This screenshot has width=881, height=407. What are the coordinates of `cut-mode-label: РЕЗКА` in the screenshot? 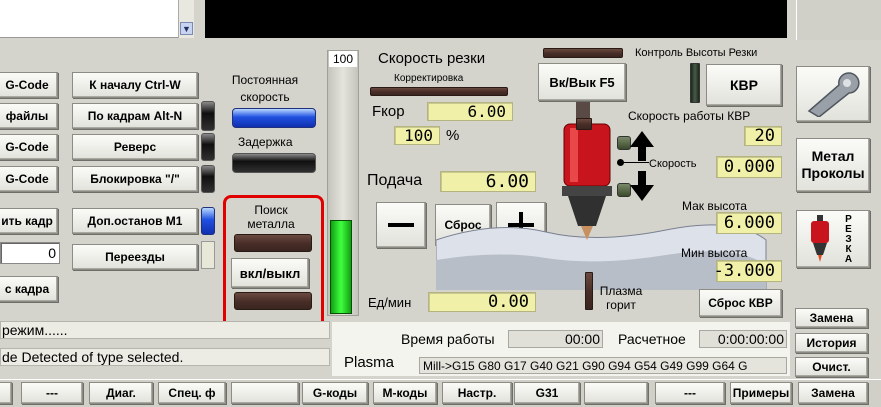 It's located at (848, 239).